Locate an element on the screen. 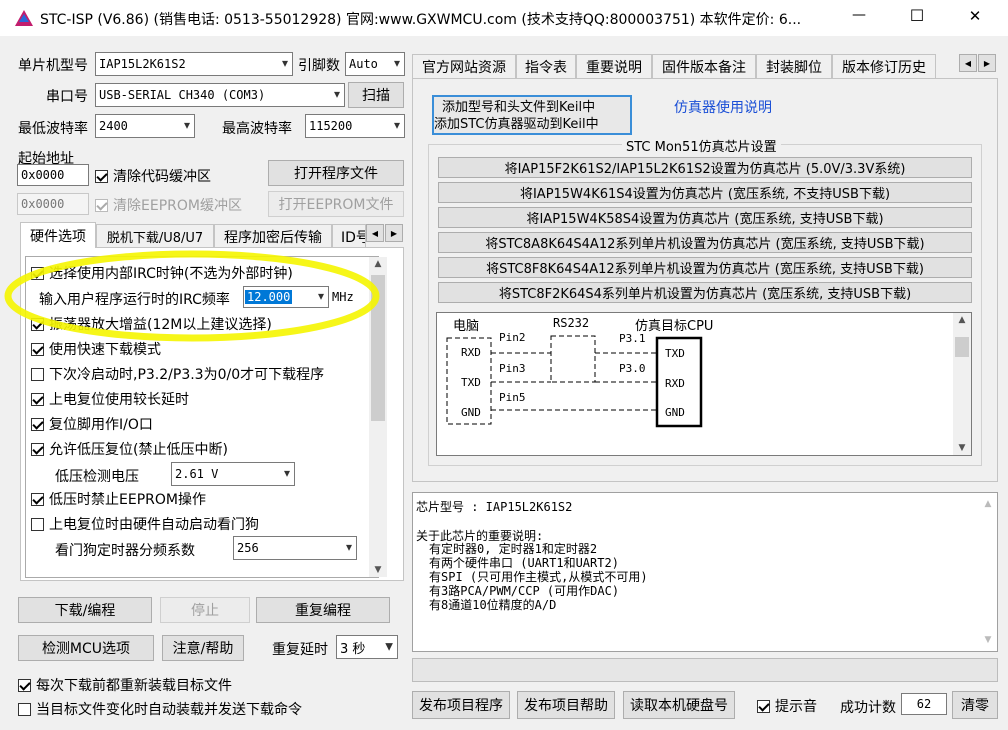 The width and height of the screenshot is (1008, 730). diagram-target-cpu-label: 仿真目标CPU is located at coordinates (674, 326).